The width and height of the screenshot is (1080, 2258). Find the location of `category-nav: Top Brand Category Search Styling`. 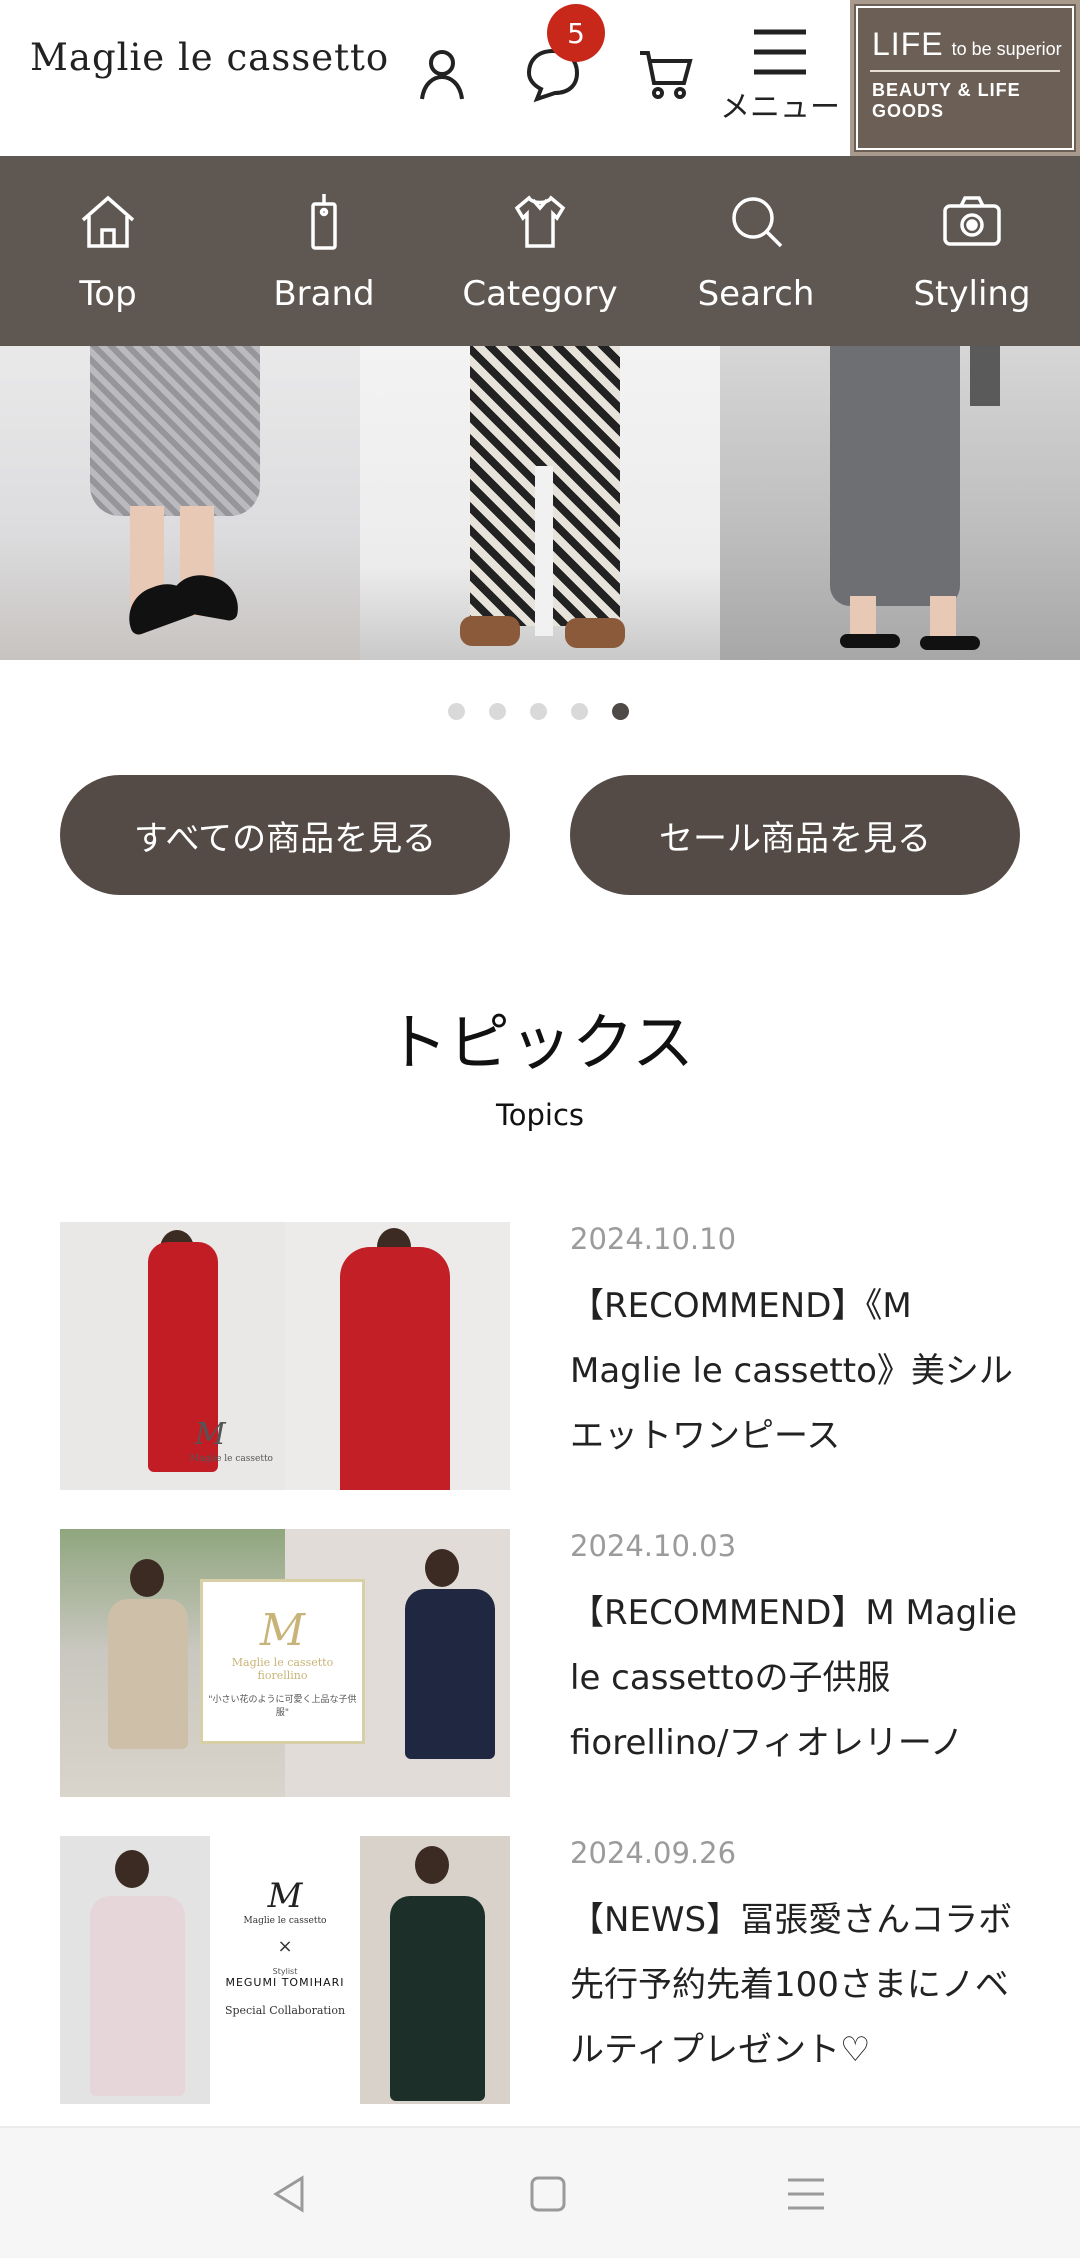

category-nav: Top Brand Category Search Styling is located at coordinates (540, 251).